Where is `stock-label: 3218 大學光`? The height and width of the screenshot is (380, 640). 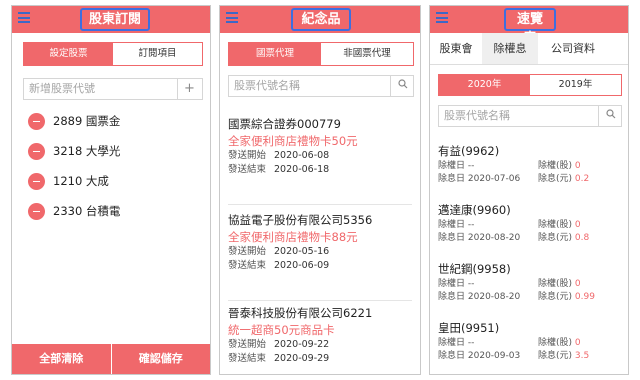
stock-label: 3218 大學光 is located at coordinates (87, 151).